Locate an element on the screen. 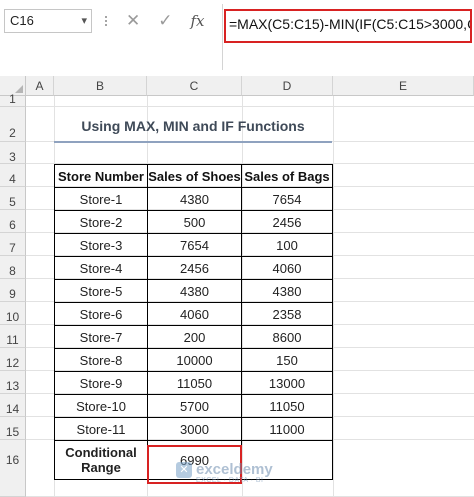 This screenshot has width=474, height=497. row-header-16: 16 is located at coordinates (13, 468).